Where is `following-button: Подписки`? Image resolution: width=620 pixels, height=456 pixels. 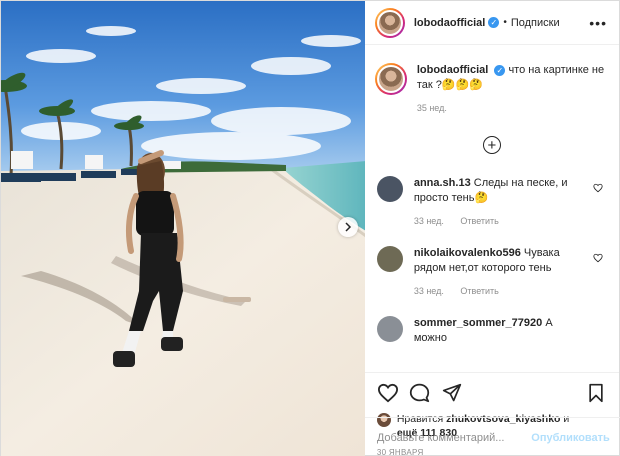
following-button: Подписки is located at coordinates (535, 23).